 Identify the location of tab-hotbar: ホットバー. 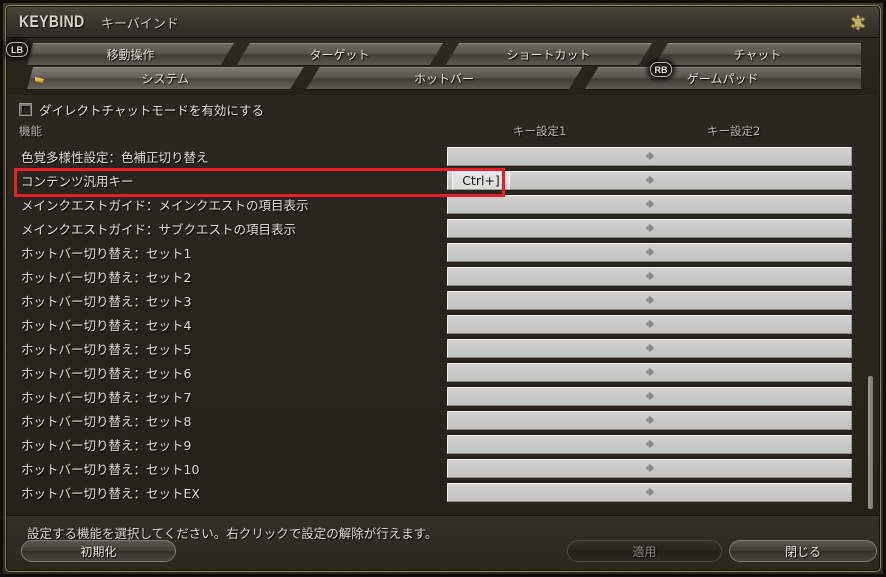
(444, 78).